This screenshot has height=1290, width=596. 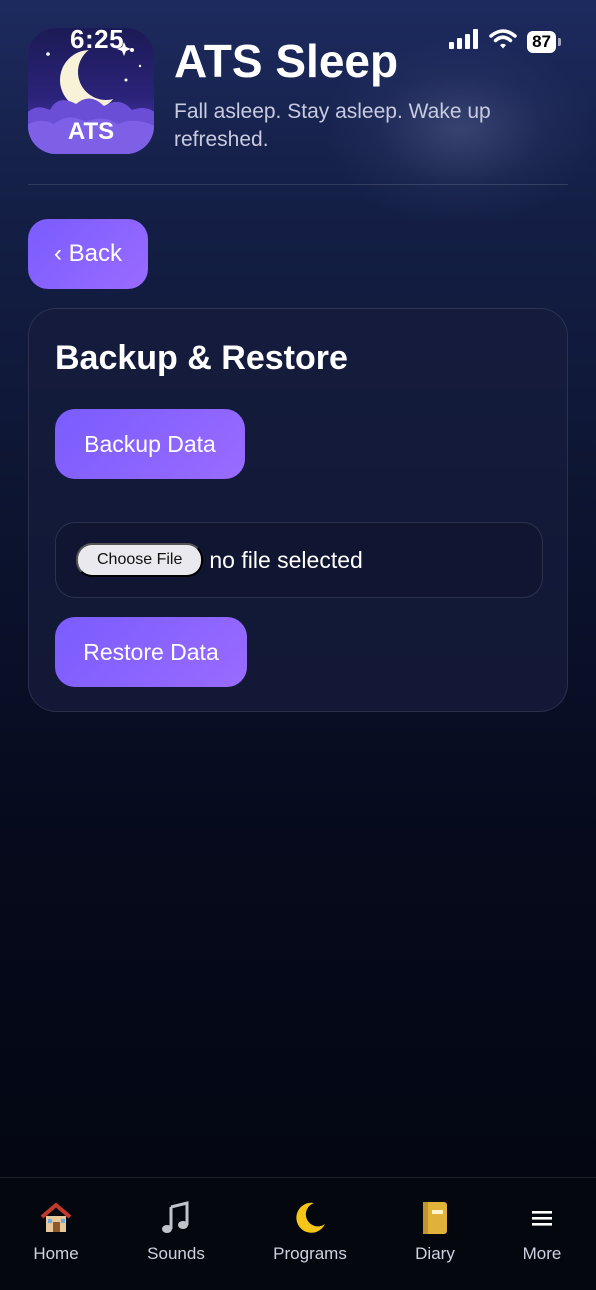 I want to click on nav-item-sounds: Sounds, so click(x=176, y=1231).